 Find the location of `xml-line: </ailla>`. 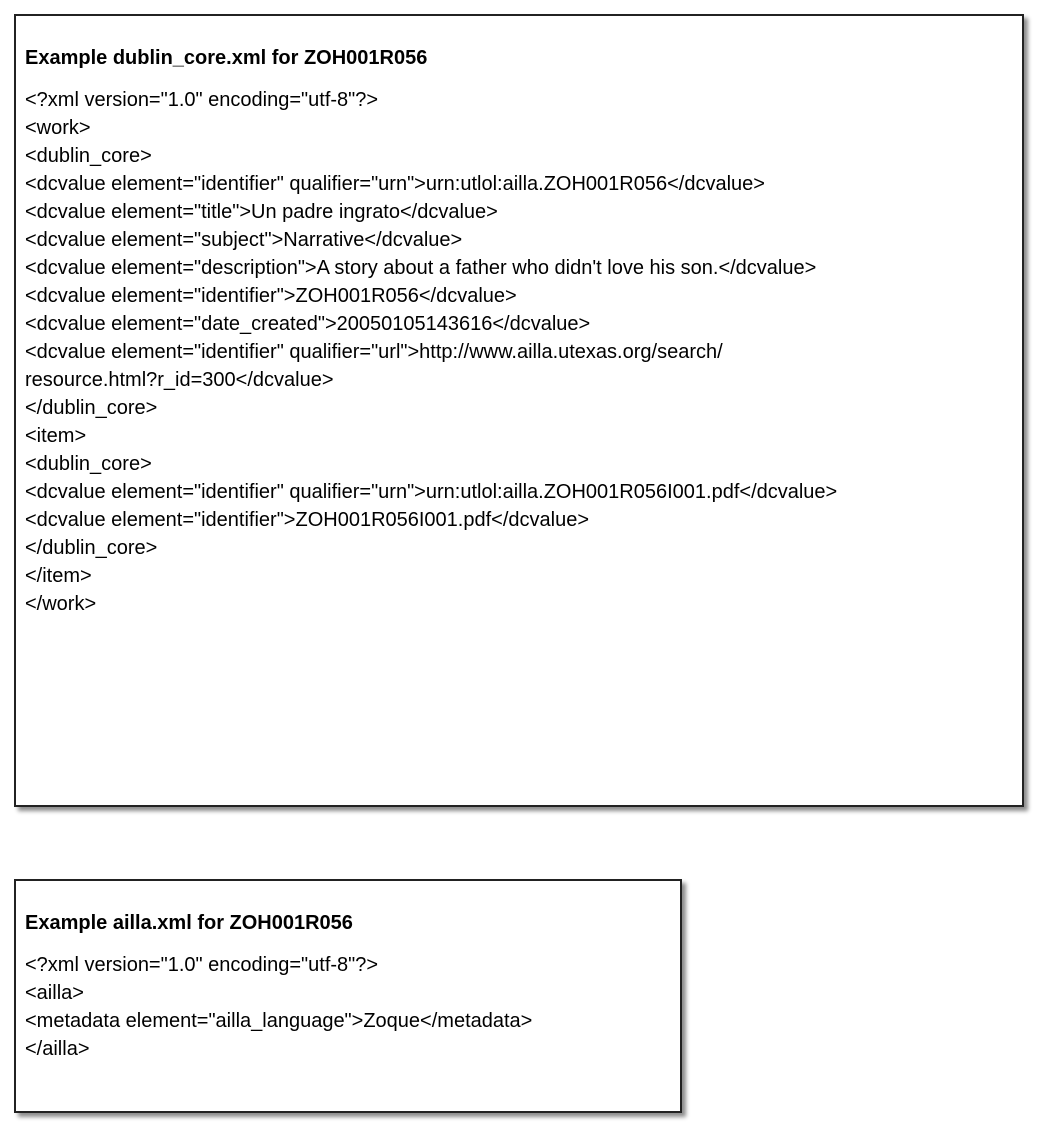

xml-line: </ailla> is located at coordinates (57, 1049).